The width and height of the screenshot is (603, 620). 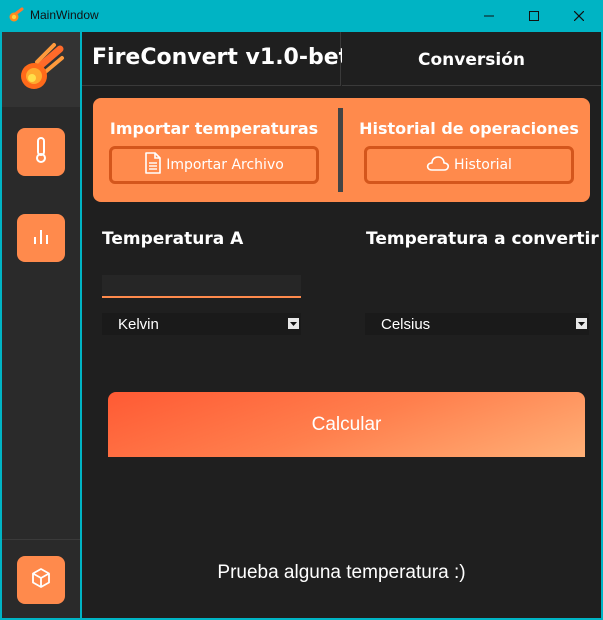 I want to click on thermometer-icon, so click(x=41, y=152).